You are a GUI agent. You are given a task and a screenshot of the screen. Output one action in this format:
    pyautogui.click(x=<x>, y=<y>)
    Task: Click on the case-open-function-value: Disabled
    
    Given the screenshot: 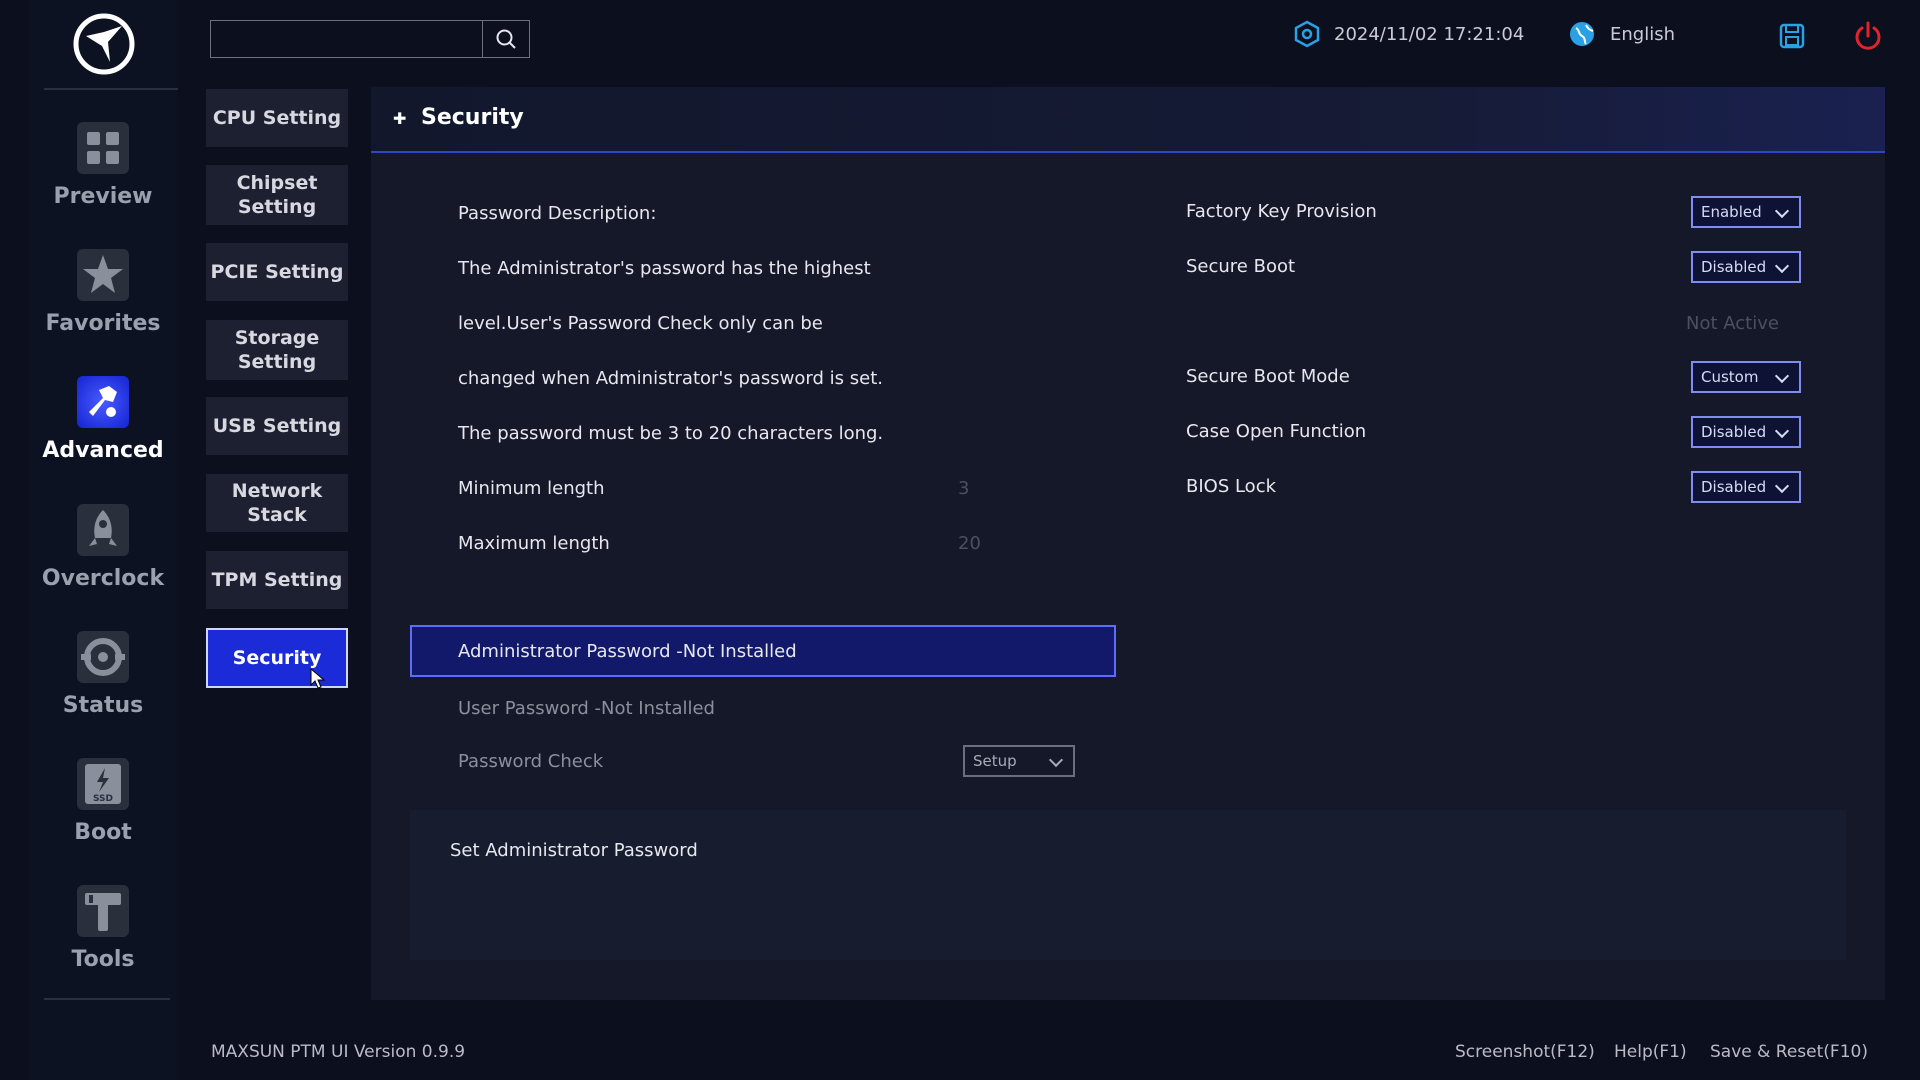 What is the action you would take?
    pyautogui.click(x=1734, y=432)
    